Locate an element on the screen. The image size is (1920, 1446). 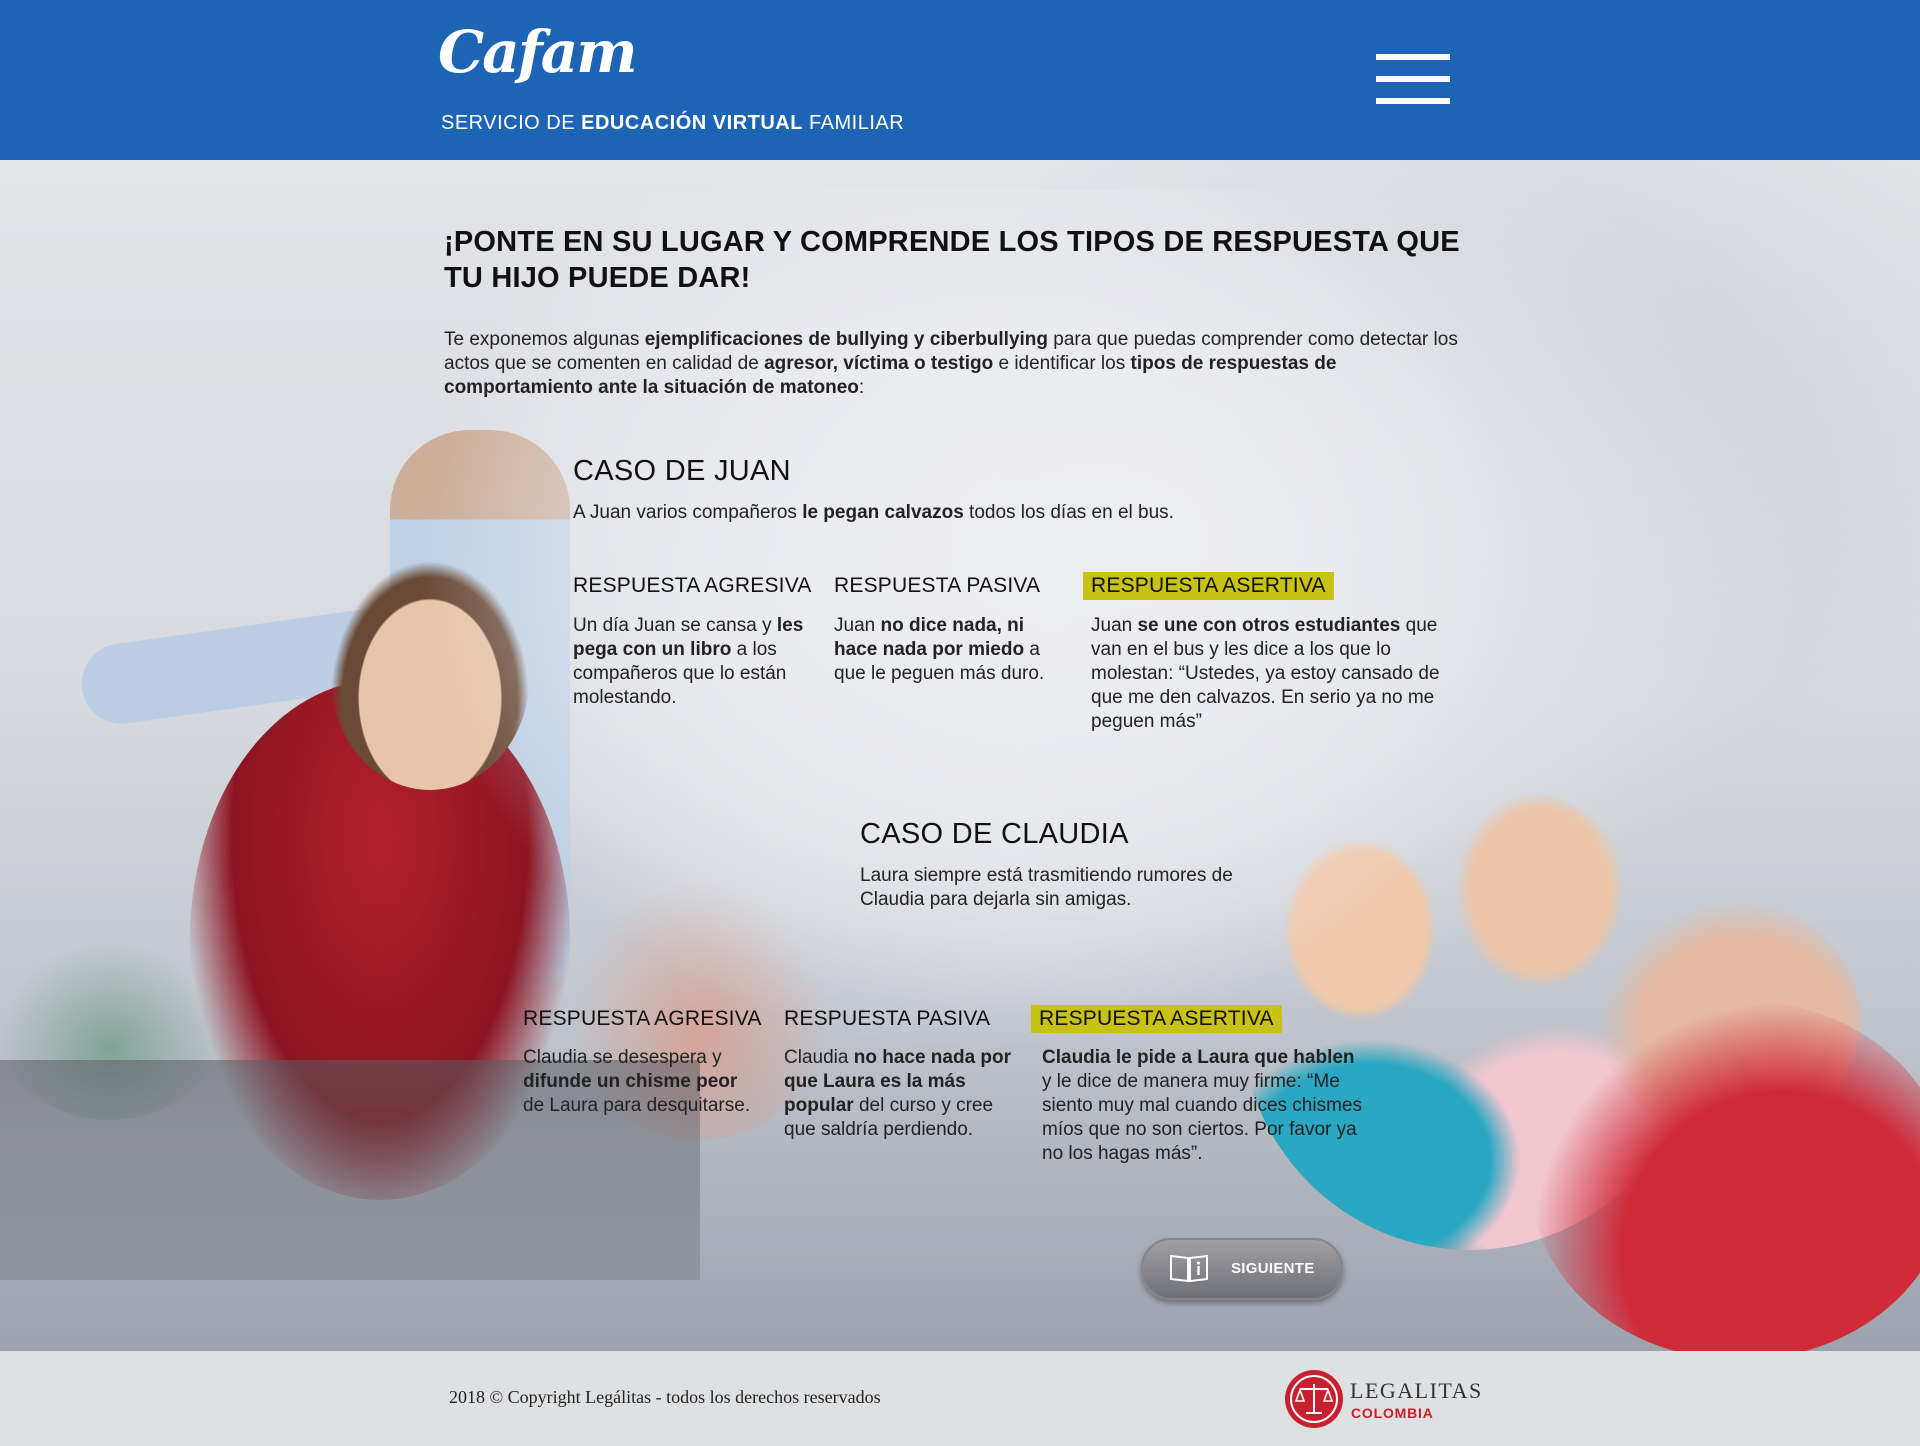
service-subtitle: SERVICIO DE EDUCACIÓN VIRTUAL FAMILIAR is located at coordinates (672, 123).